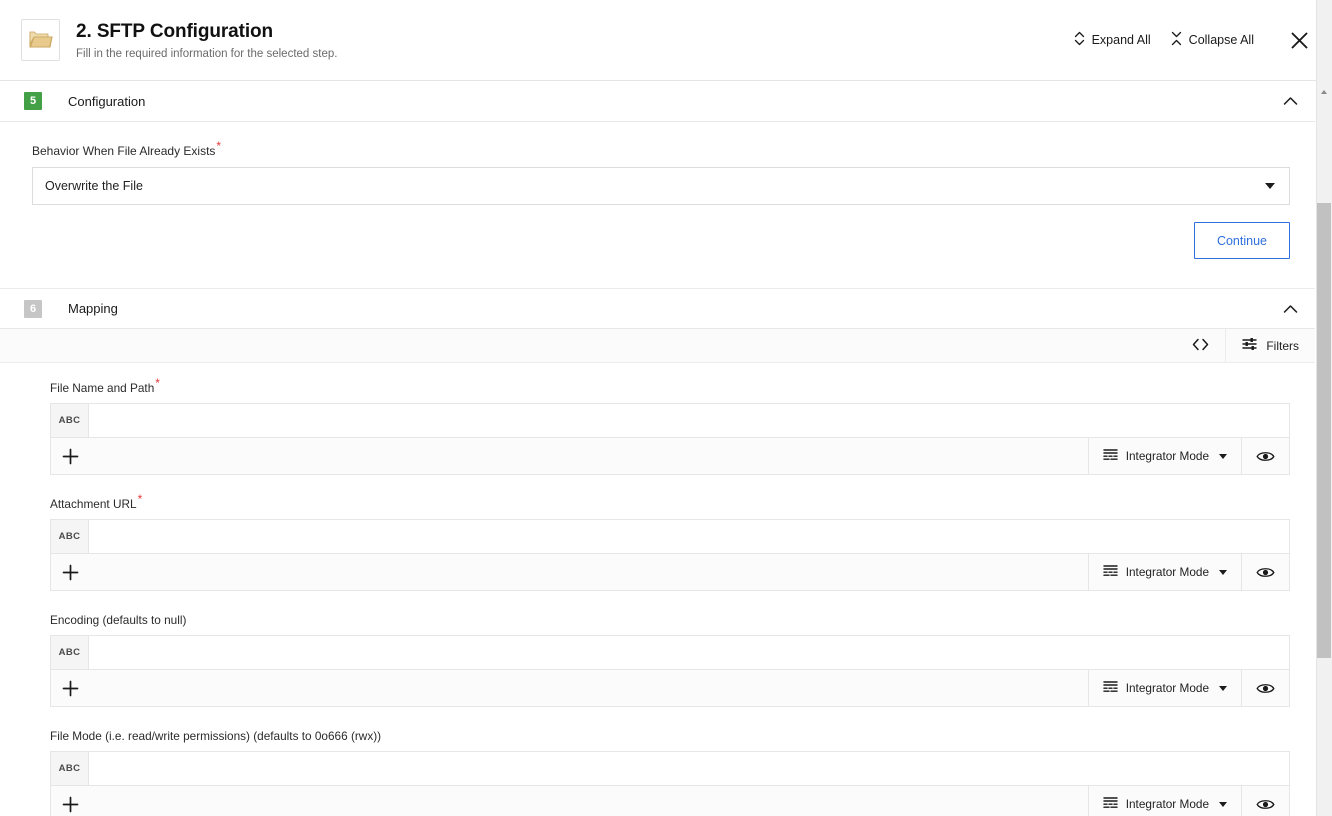  I want to click on mapping-field: Attachment URL* ABC Integrator Mode, so click(670, 542).